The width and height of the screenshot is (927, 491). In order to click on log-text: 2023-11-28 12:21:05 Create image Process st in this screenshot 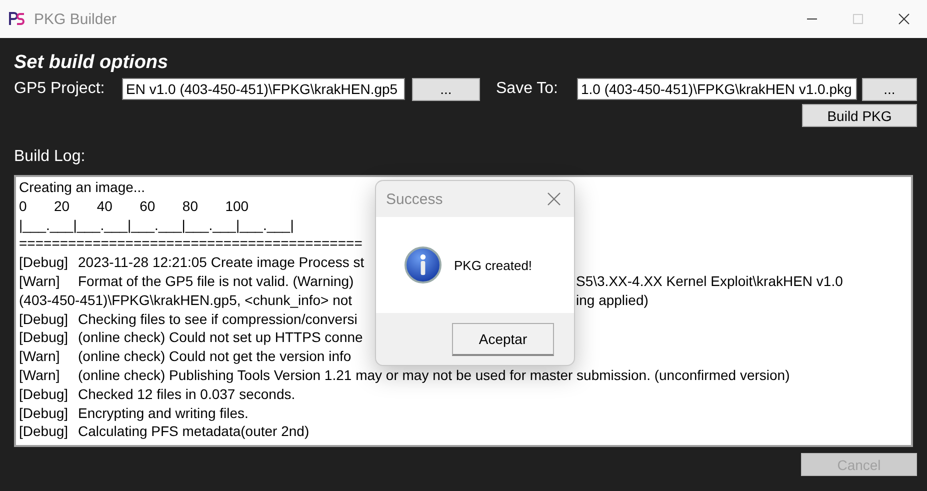, I will do `click(221, 262)`.